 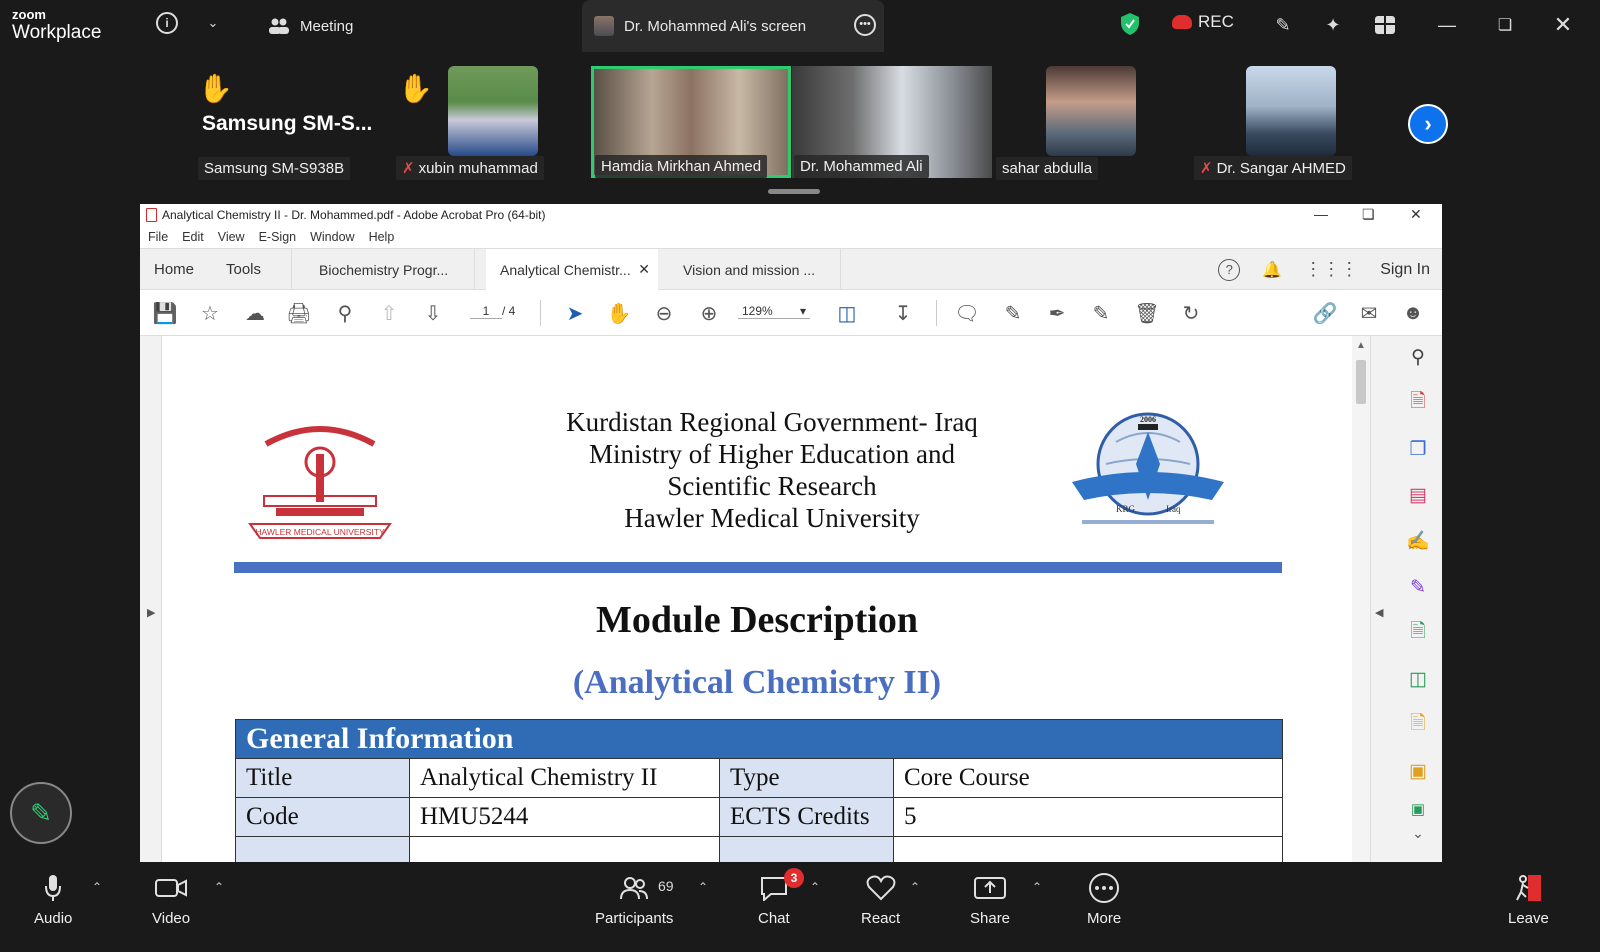 What do you see at coordinates (345, 313) in the screenshot?
I see `search-icon: ⚲` at bounding box center [345, 313].